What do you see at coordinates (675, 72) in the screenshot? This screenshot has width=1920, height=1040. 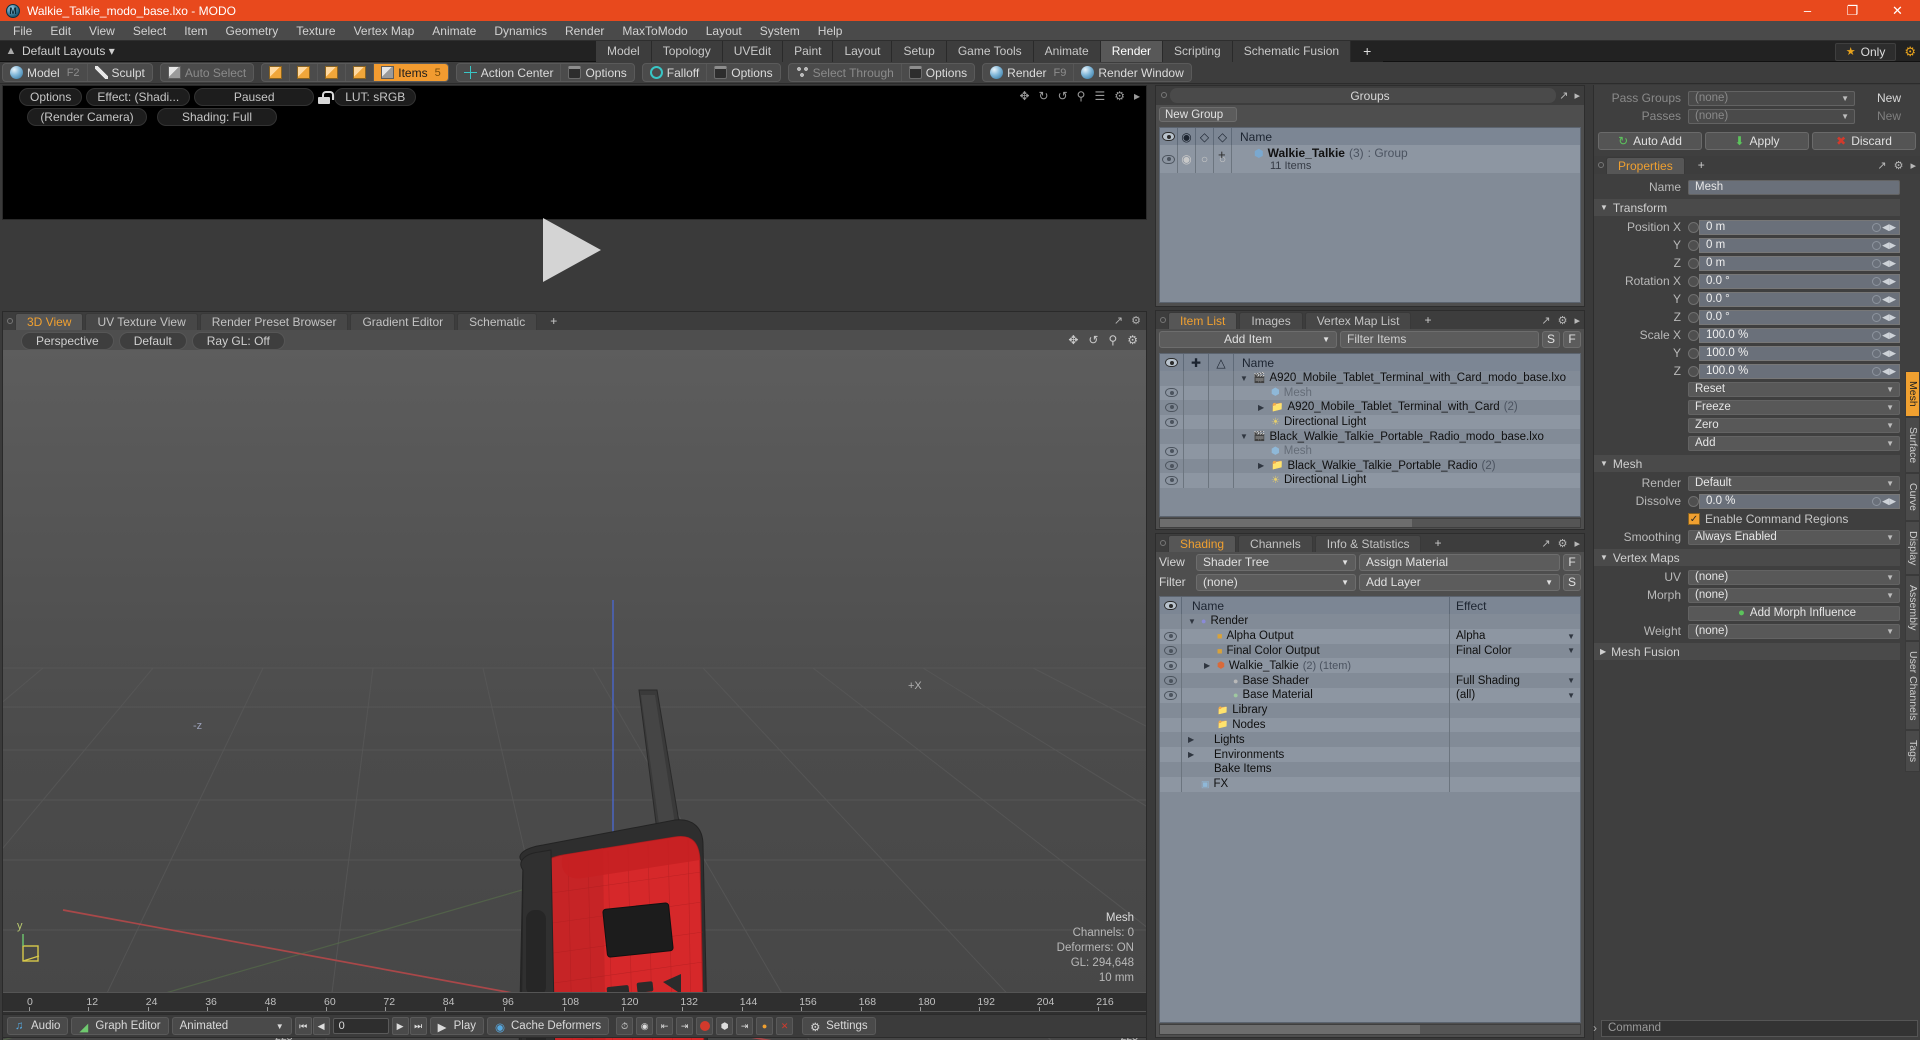 I see `toolbar-falloff-button: Falloff` at bounding box center [675, 72].